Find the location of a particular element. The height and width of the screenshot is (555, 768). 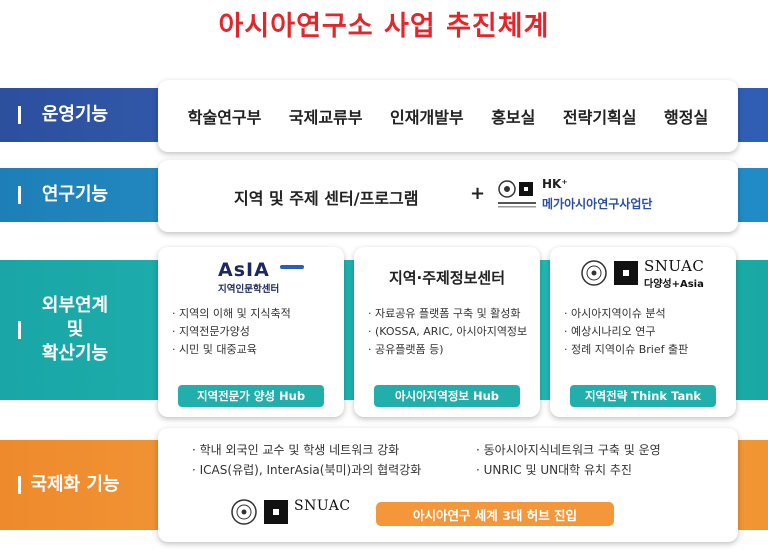

list-item: 지역의 이해 및 지식축적 is located at coordinates (231, 314).